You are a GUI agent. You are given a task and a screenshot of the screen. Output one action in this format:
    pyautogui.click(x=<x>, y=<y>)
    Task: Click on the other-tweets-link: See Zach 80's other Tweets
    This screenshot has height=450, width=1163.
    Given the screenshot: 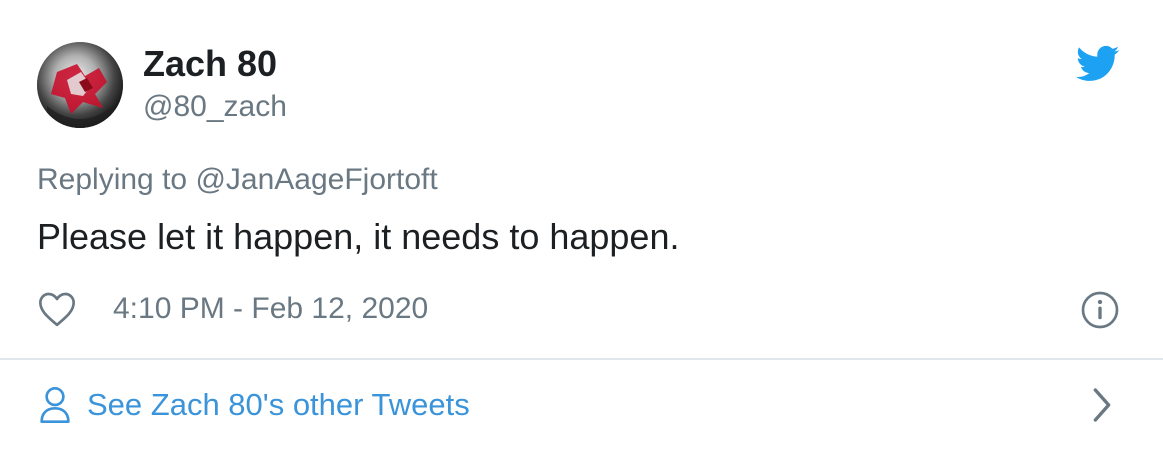 What is the action you would take?
    pyautogui.click(x=253, y=405)
    